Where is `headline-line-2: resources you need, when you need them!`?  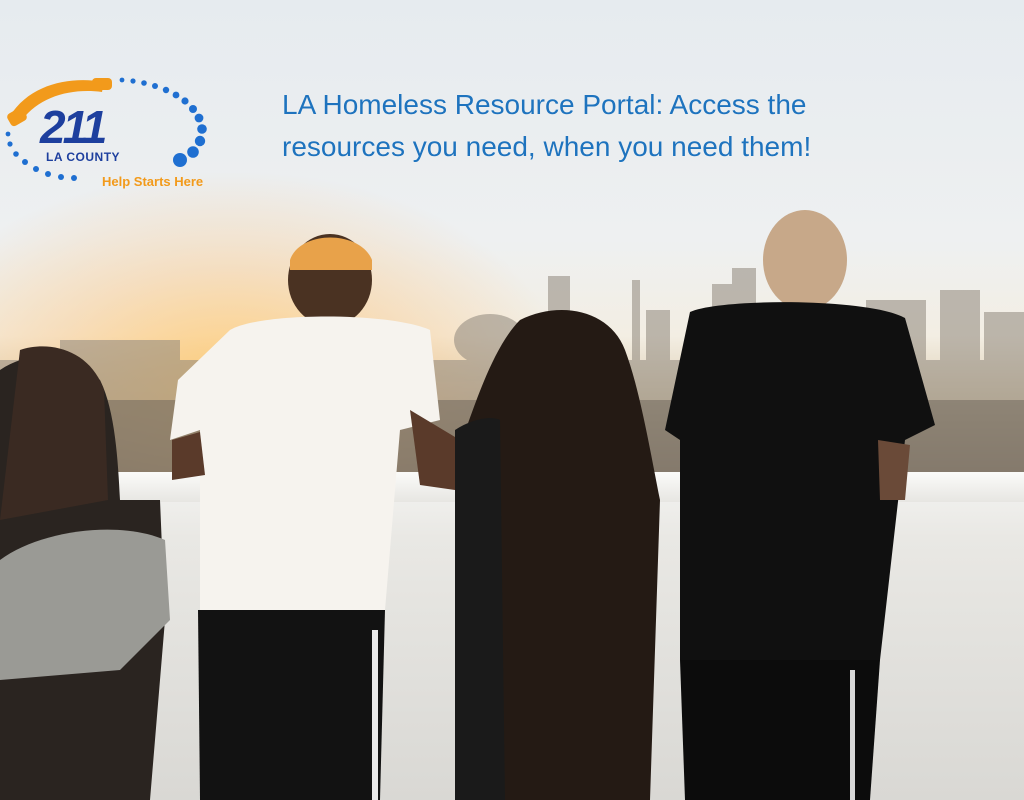
headline-line-2: resources you need, when you need them! is located at coordinates (547, 146).